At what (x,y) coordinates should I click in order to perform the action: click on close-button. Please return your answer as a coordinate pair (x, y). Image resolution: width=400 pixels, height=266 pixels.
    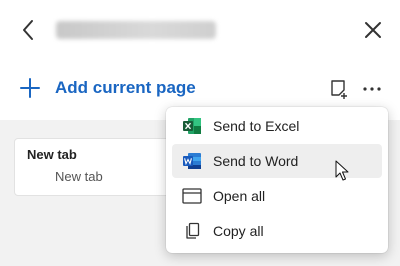
    Looking at the image, I should click on (373, 30).